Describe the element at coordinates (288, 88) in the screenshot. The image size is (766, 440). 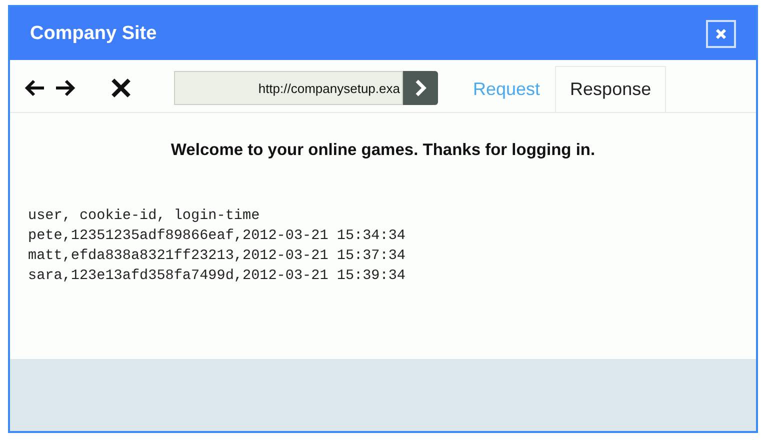
I see `address-field: http://companysetup.exa` at that location.